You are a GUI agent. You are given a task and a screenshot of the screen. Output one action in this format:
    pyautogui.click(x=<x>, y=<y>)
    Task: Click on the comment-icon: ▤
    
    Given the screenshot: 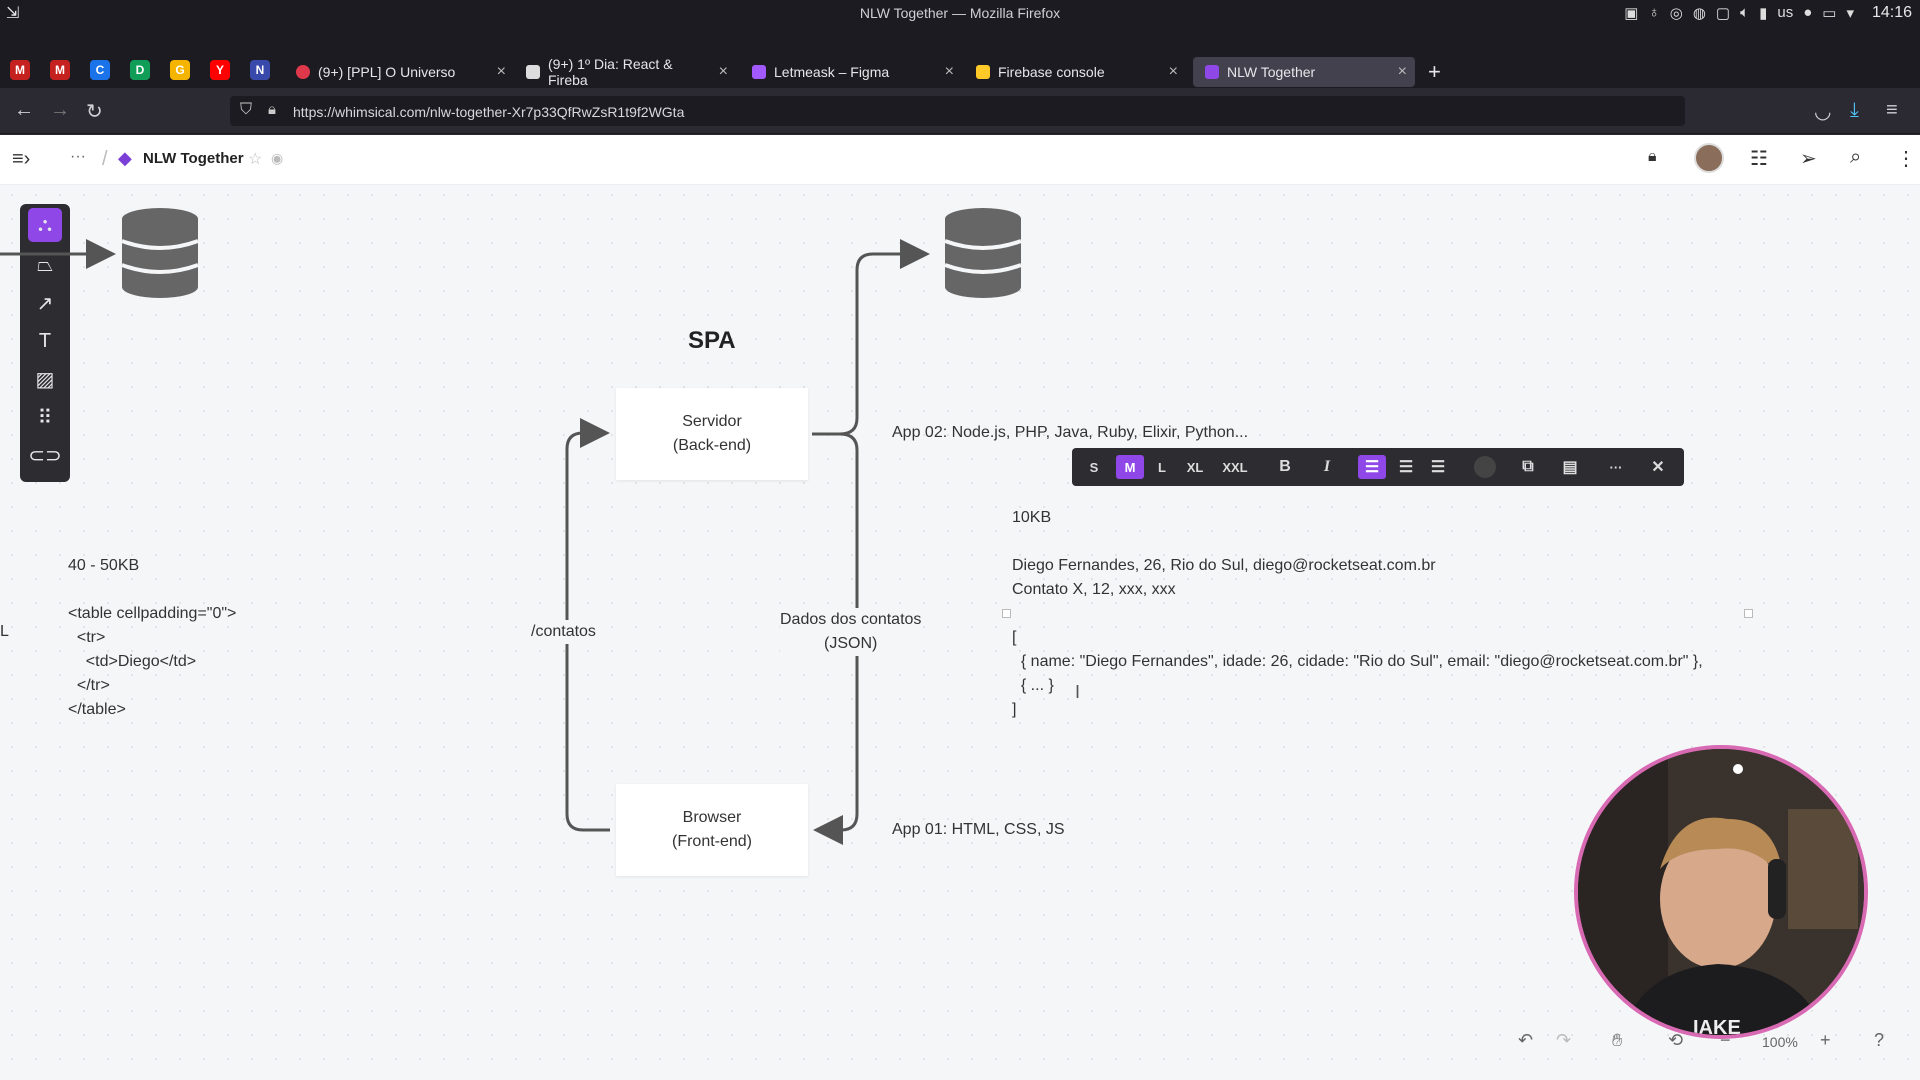 What is the action you would take?
    pyautogui.click(x=1570, y=467)
    